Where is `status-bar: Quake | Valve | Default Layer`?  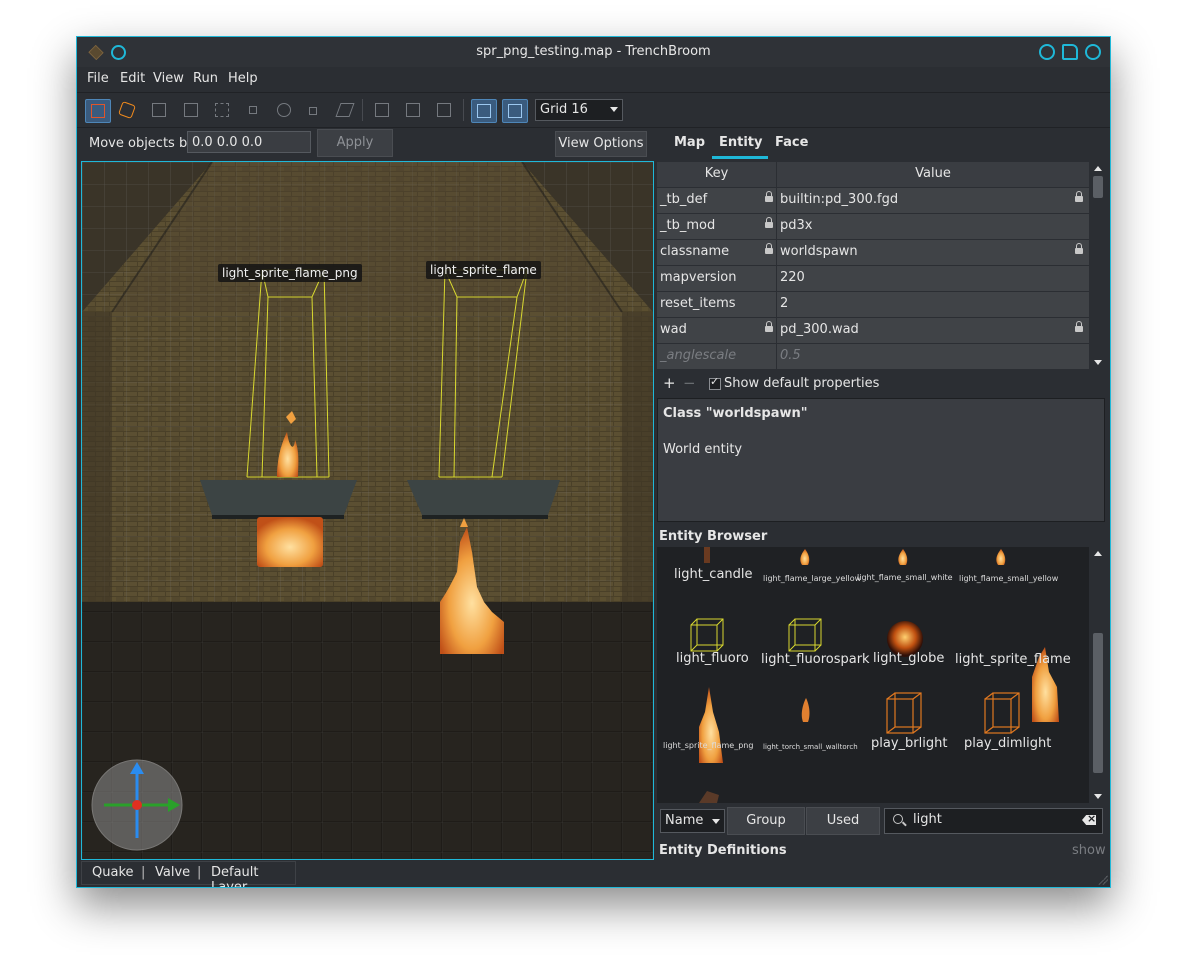 status-bar: Quake | Valve | Default Layer is located at coordinates (188, 874).